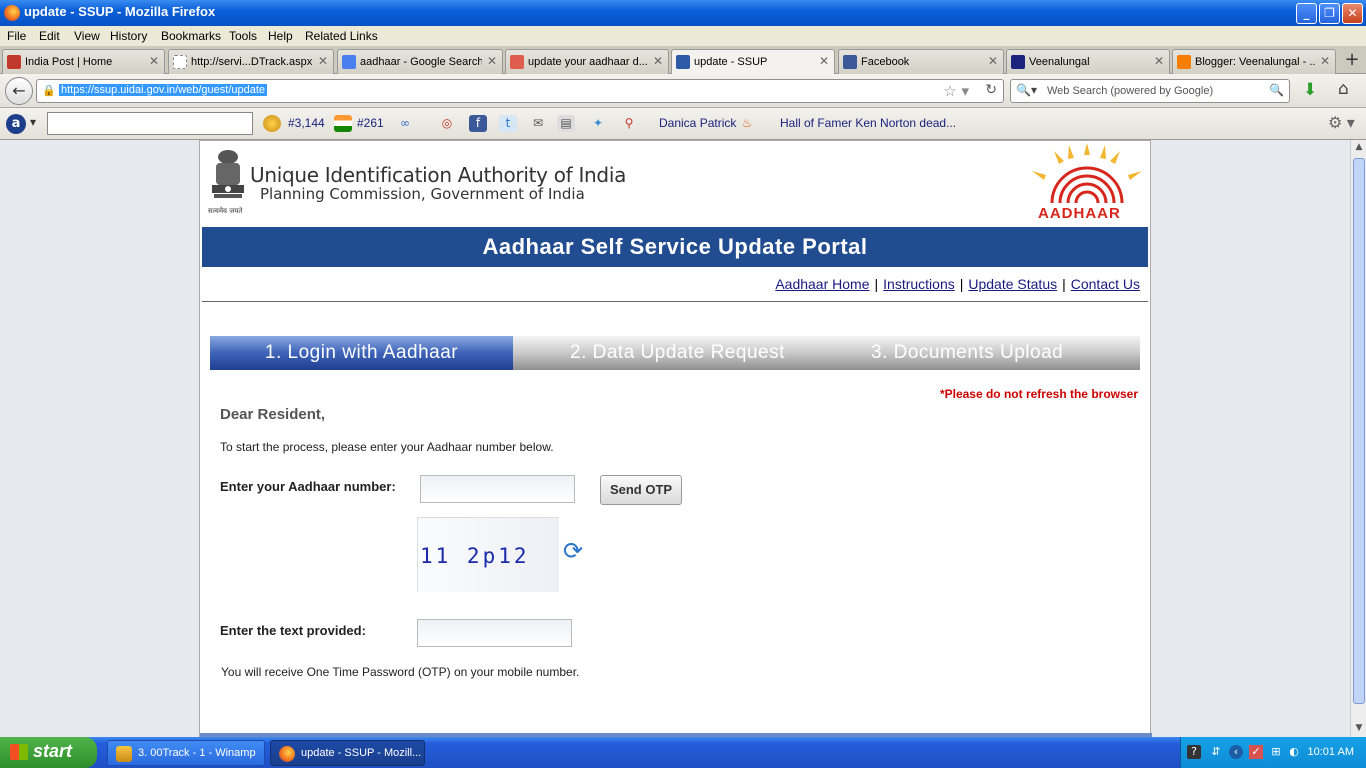  I want to click on security-tray-icon: ✓, so click(1256, 752).